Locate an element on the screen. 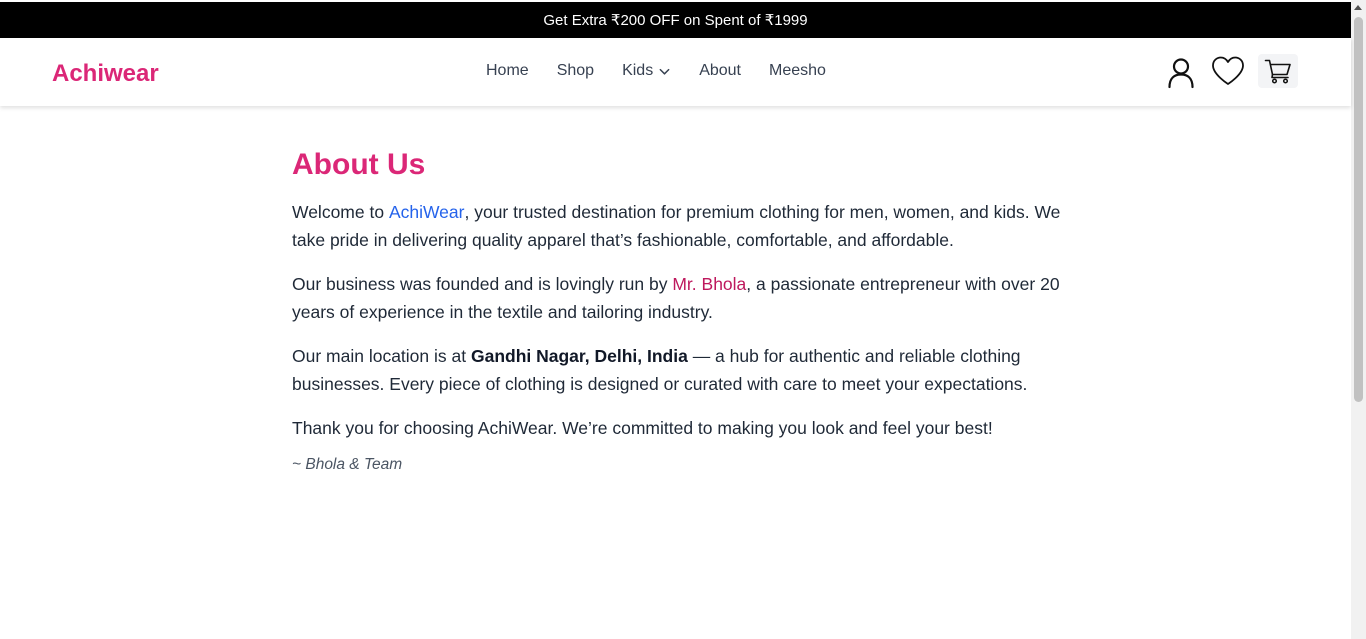 The width and height of the screenshot is (1366, 639). cart-button is located at coordinates (1278, 71).